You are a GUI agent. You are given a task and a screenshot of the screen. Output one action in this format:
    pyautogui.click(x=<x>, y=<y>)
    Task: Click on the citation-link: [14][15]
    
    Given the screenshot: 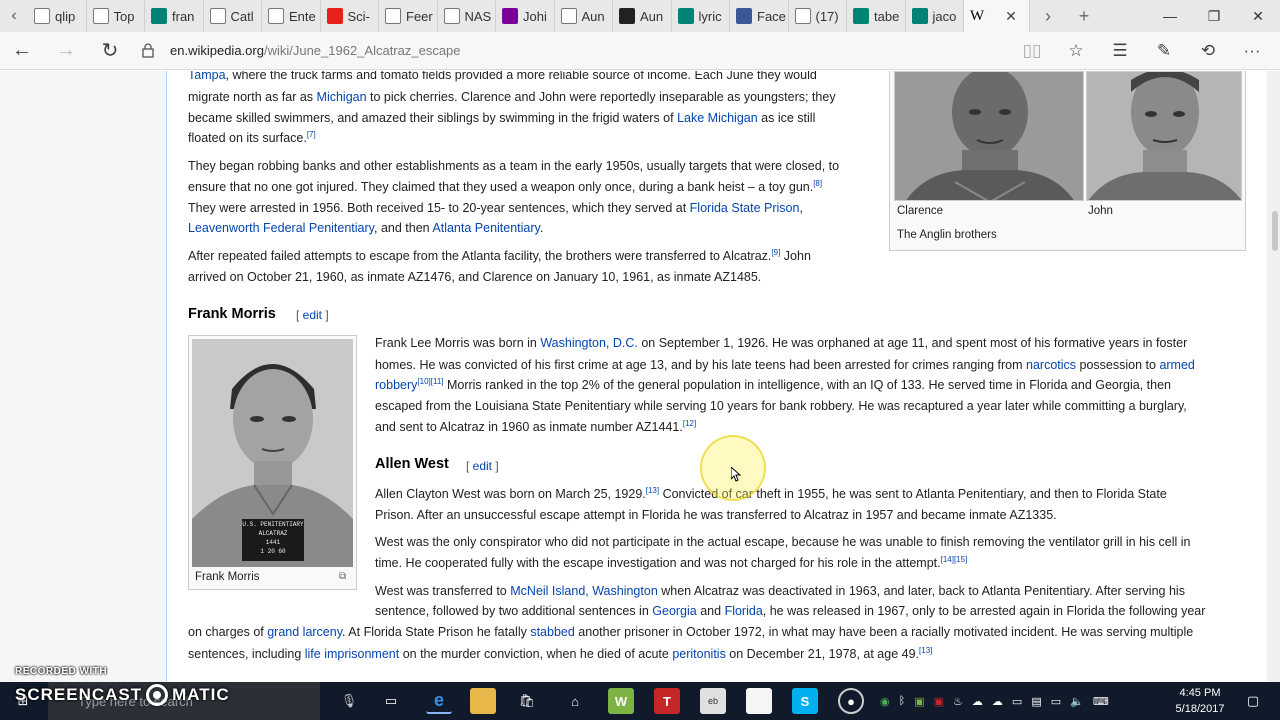 What is the action you would take?
    pyautogui.click(x=954, y=559)
    